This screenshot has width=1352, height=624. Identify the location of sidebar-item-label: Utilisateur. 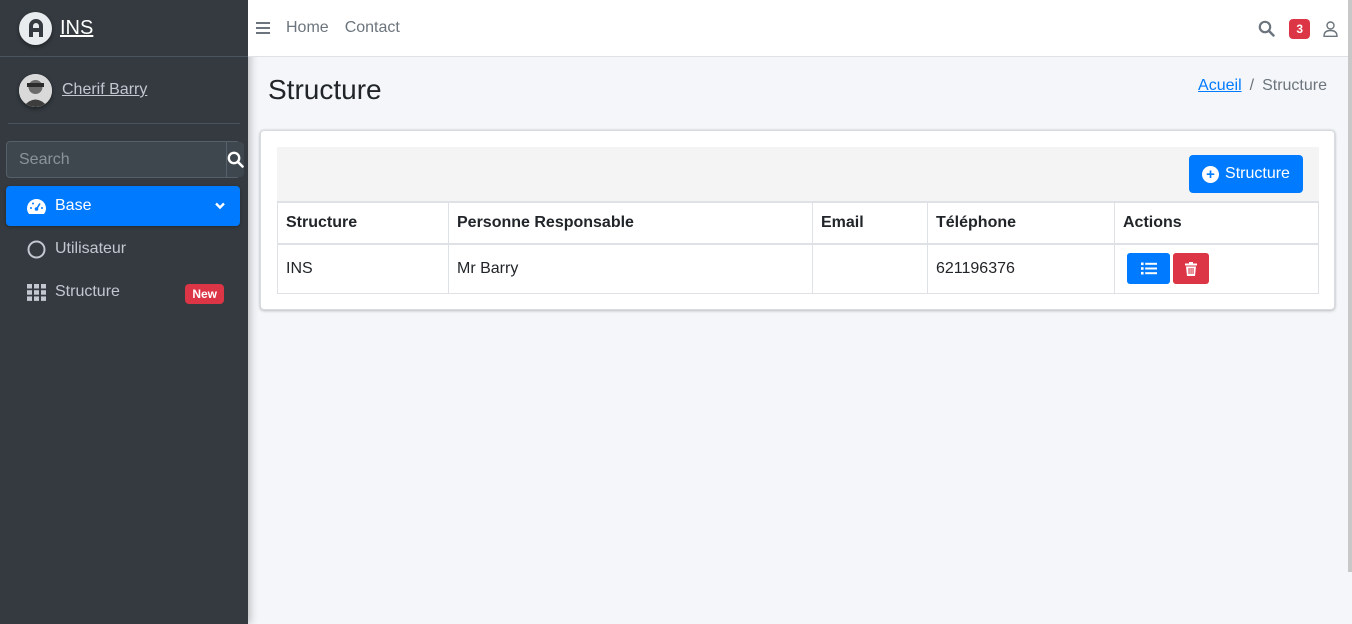
(91, 248).